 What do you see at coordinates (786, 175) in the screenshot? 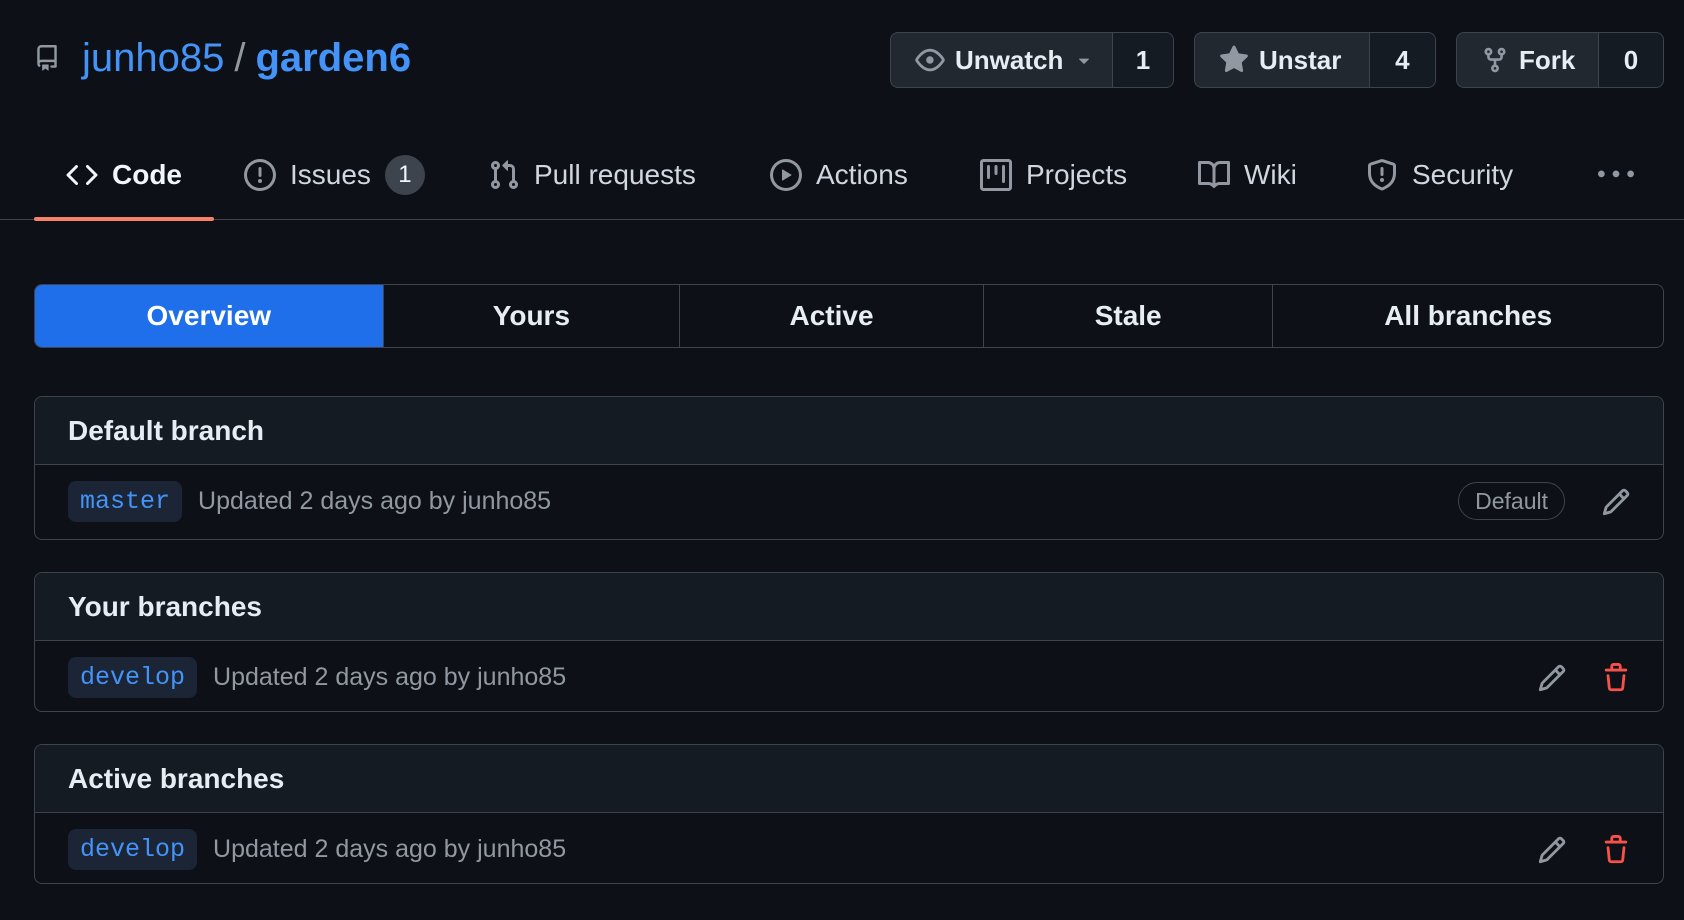
I see `play-icon` at bounding box center [786, 175].